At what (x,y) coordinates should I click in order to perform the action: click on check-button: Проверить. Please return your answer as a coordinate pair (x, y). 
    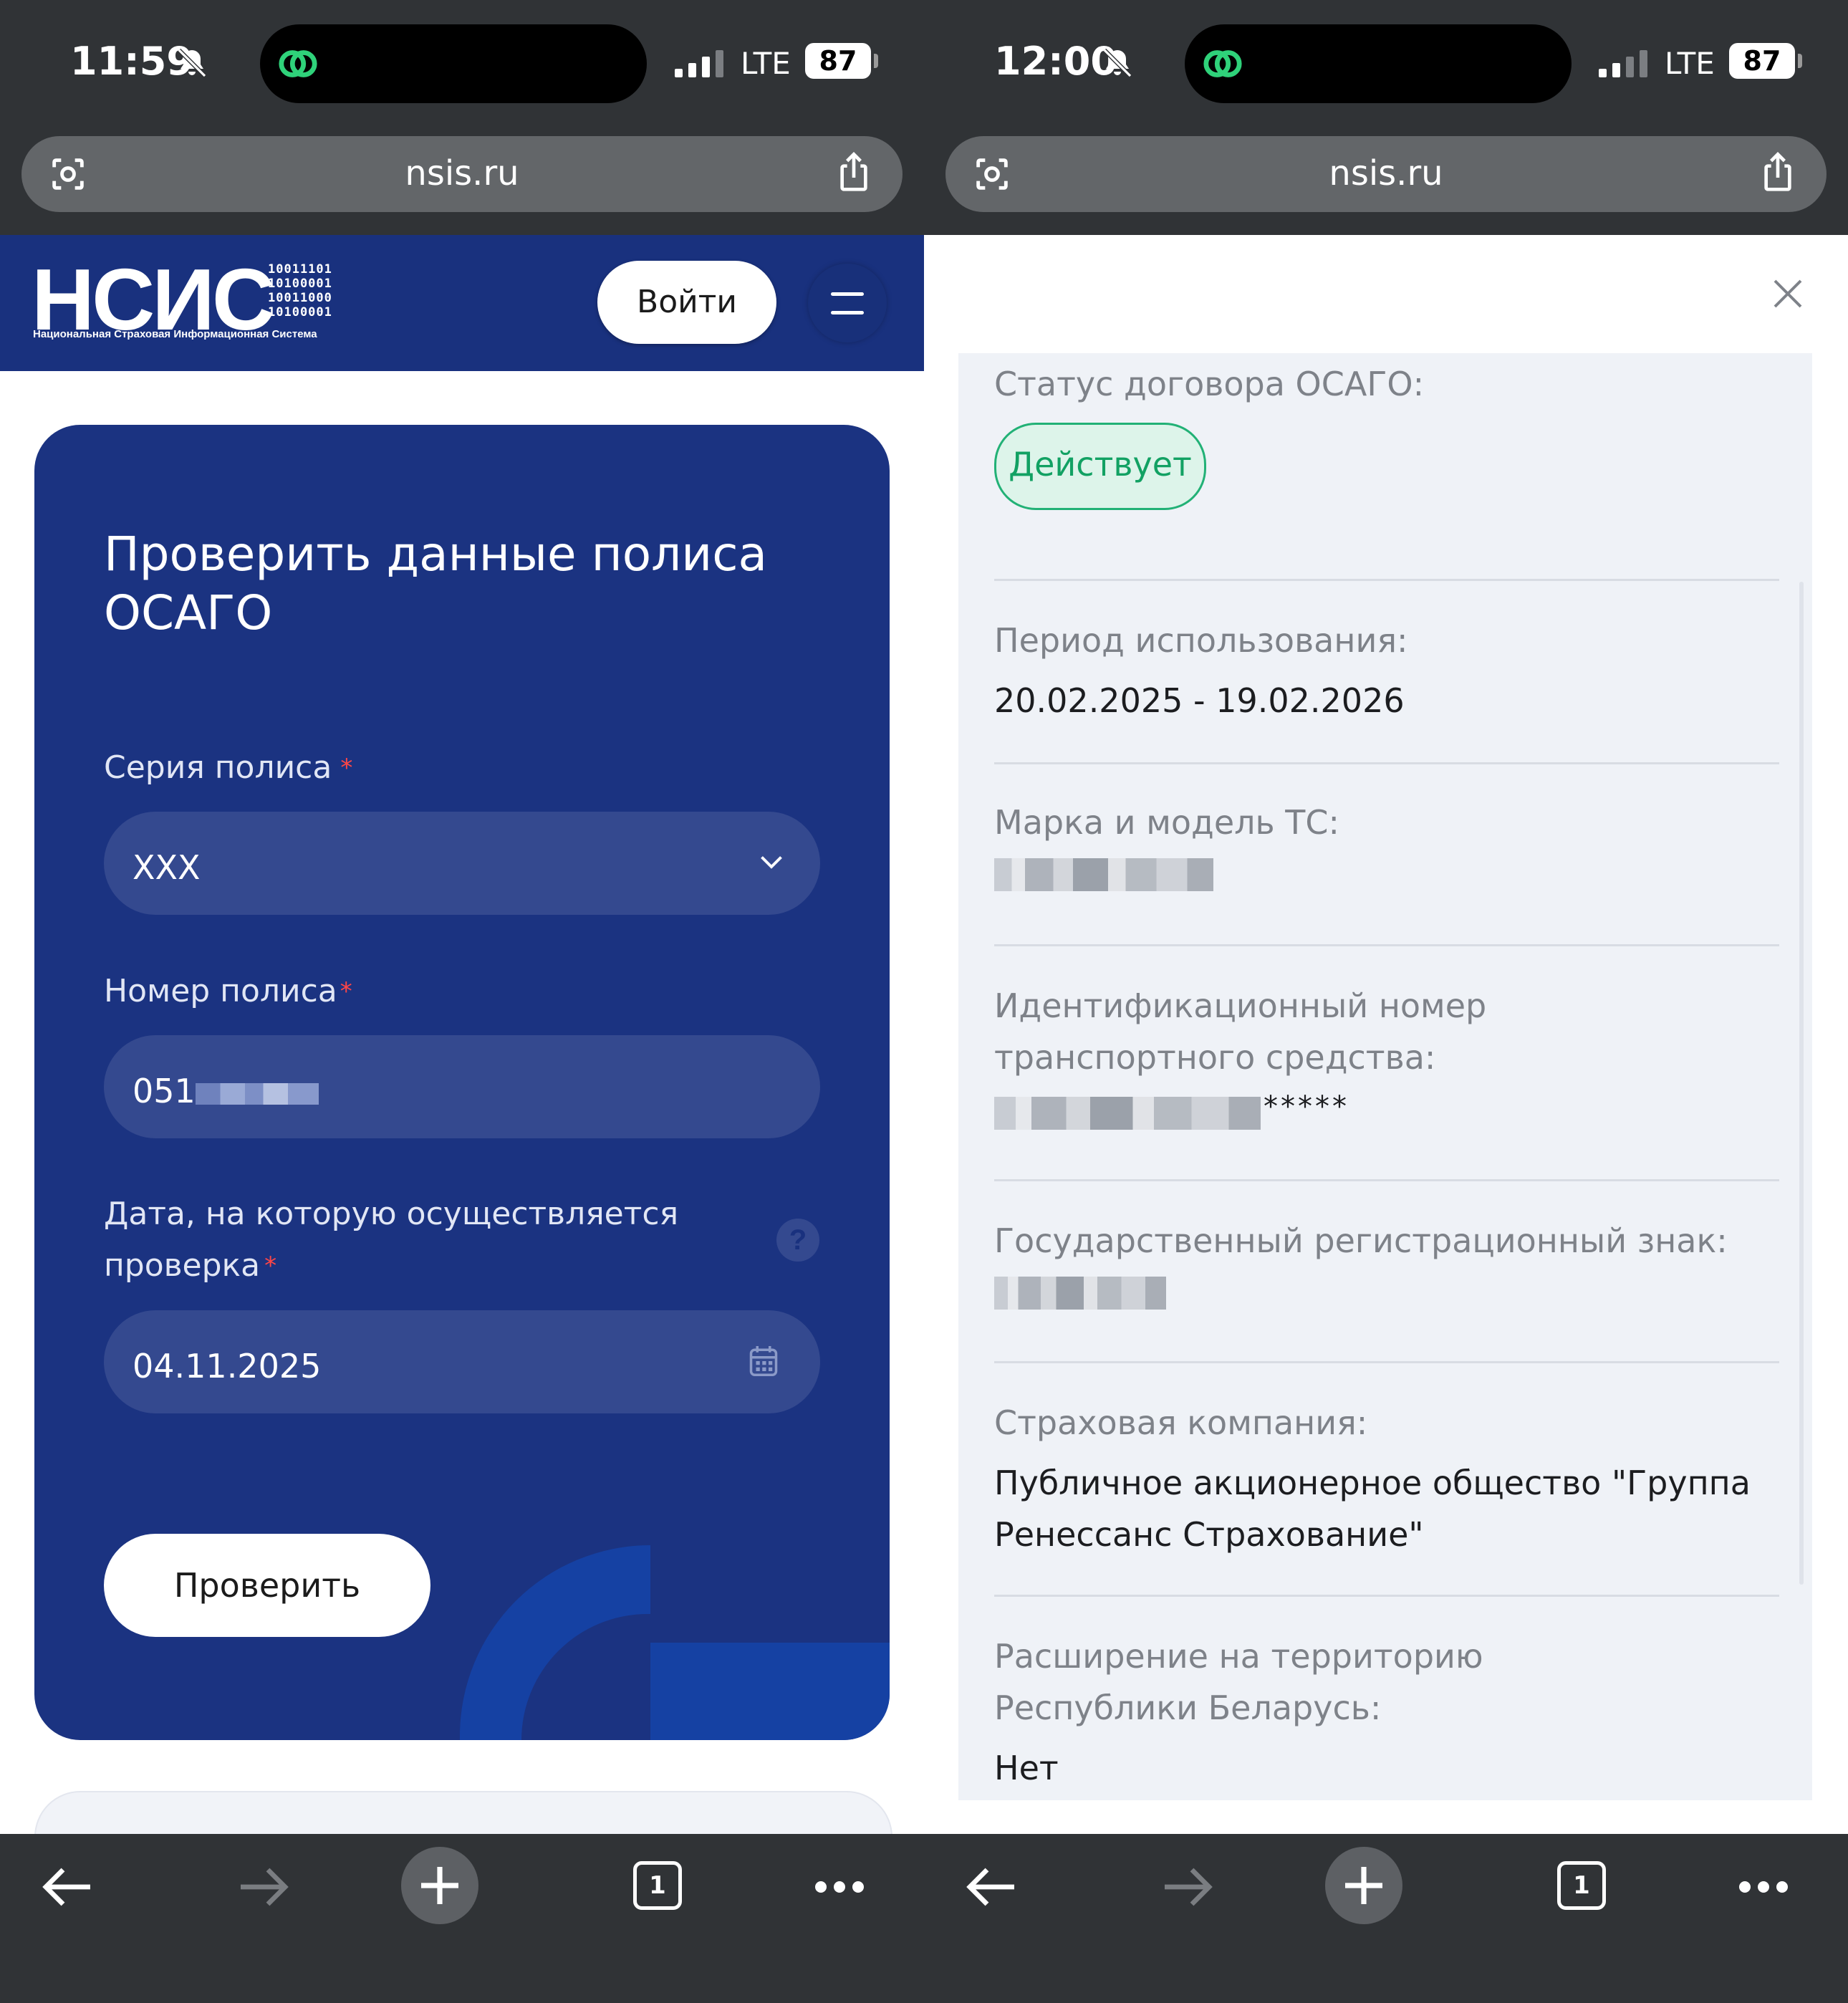
    Looking at the image, I should click on (267, 1585).